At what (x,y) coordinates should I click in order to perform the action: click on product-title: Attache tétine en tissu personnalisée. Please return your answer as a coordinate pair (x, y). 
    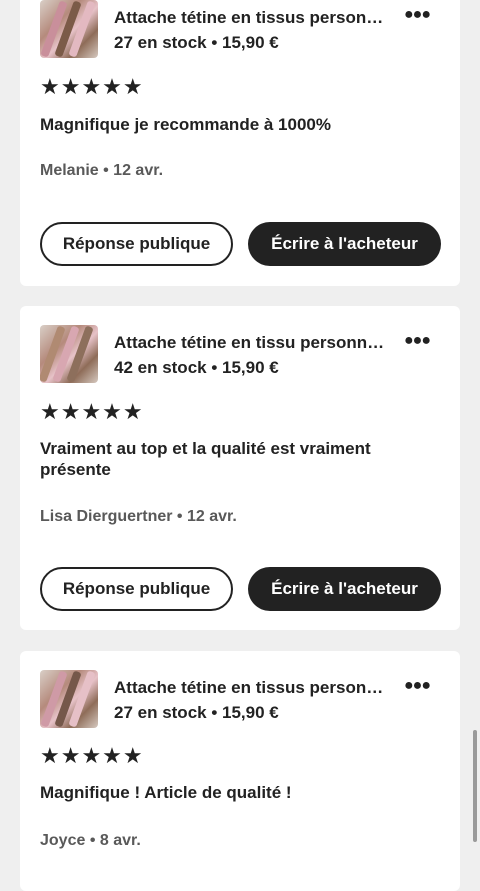
    Looking at the image, I should click on (250, 343).